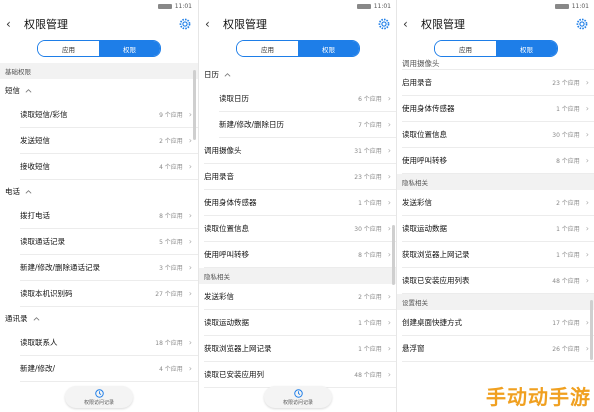  Describe the element at coordinates (368, 229) in the screenshot. I see `item-count: 30 个应用` at that location.